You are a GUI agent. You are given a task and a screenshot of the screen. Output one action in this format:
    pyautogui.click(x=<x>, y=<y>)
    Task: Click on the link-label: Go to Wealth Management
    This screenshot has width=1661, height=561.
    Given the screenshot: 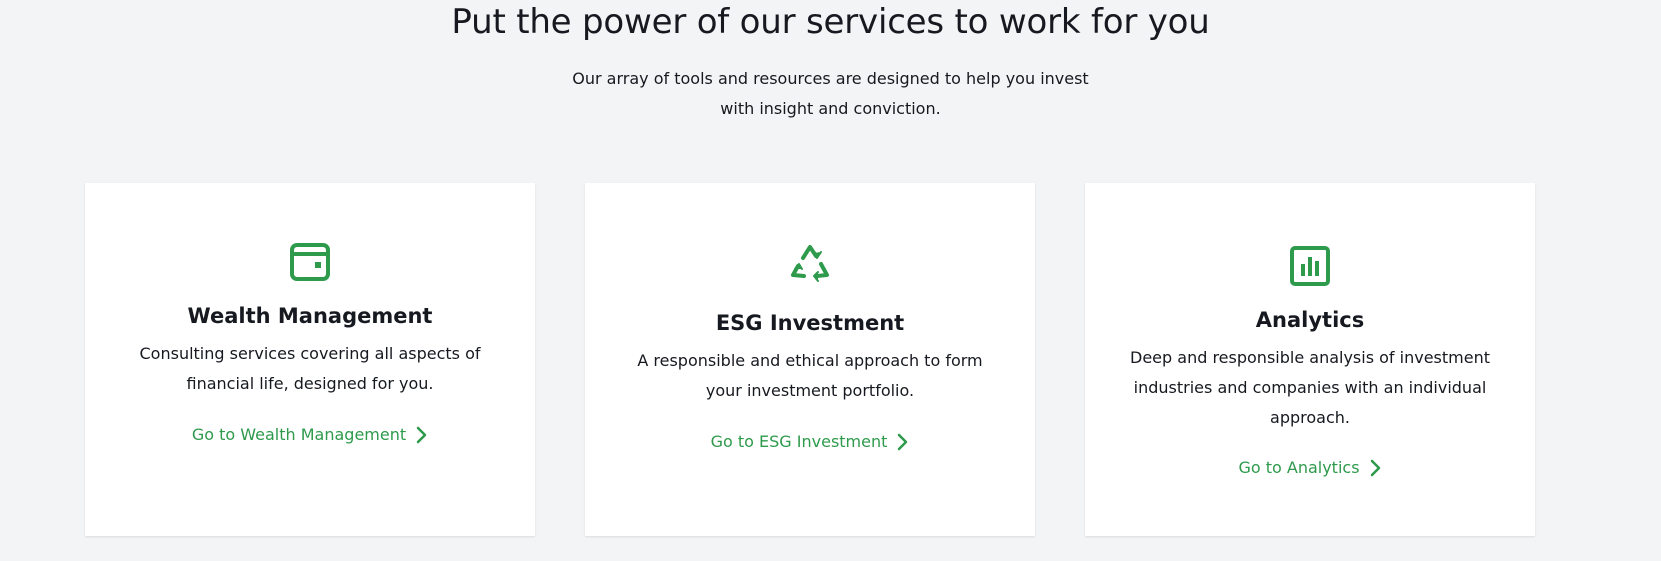 What is the action you would take?
    pyautogui.click(x=299, y=434)
    